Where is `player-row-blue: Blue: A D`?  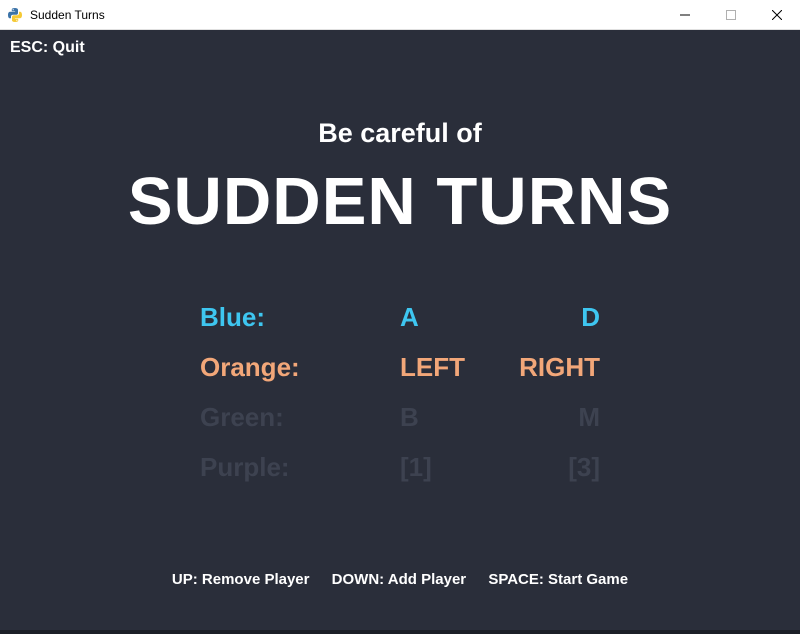
player-row-blue: Blue: A D is located at coordinates (400, 319).